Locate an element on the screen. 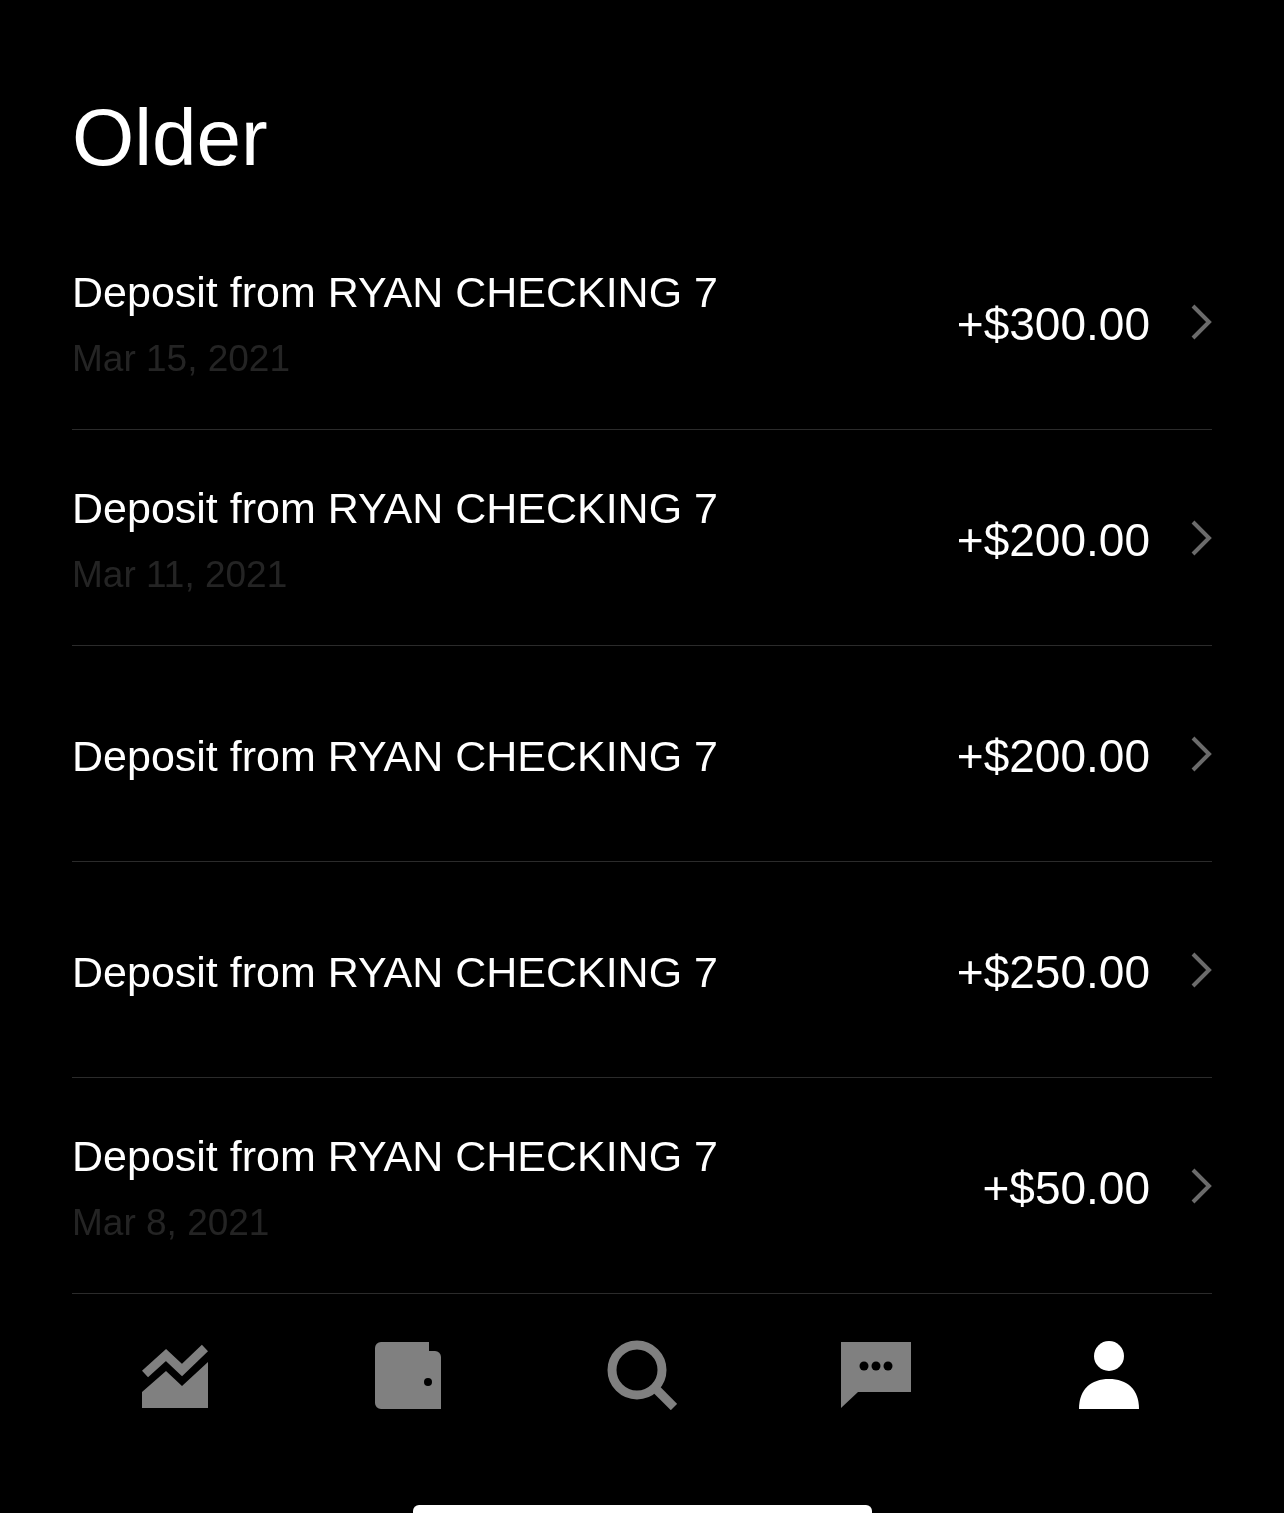 Image resolution: width=1284 pixels, height=1513 pixels. chat-bubble-icon is located at coordinates (875, 1375).